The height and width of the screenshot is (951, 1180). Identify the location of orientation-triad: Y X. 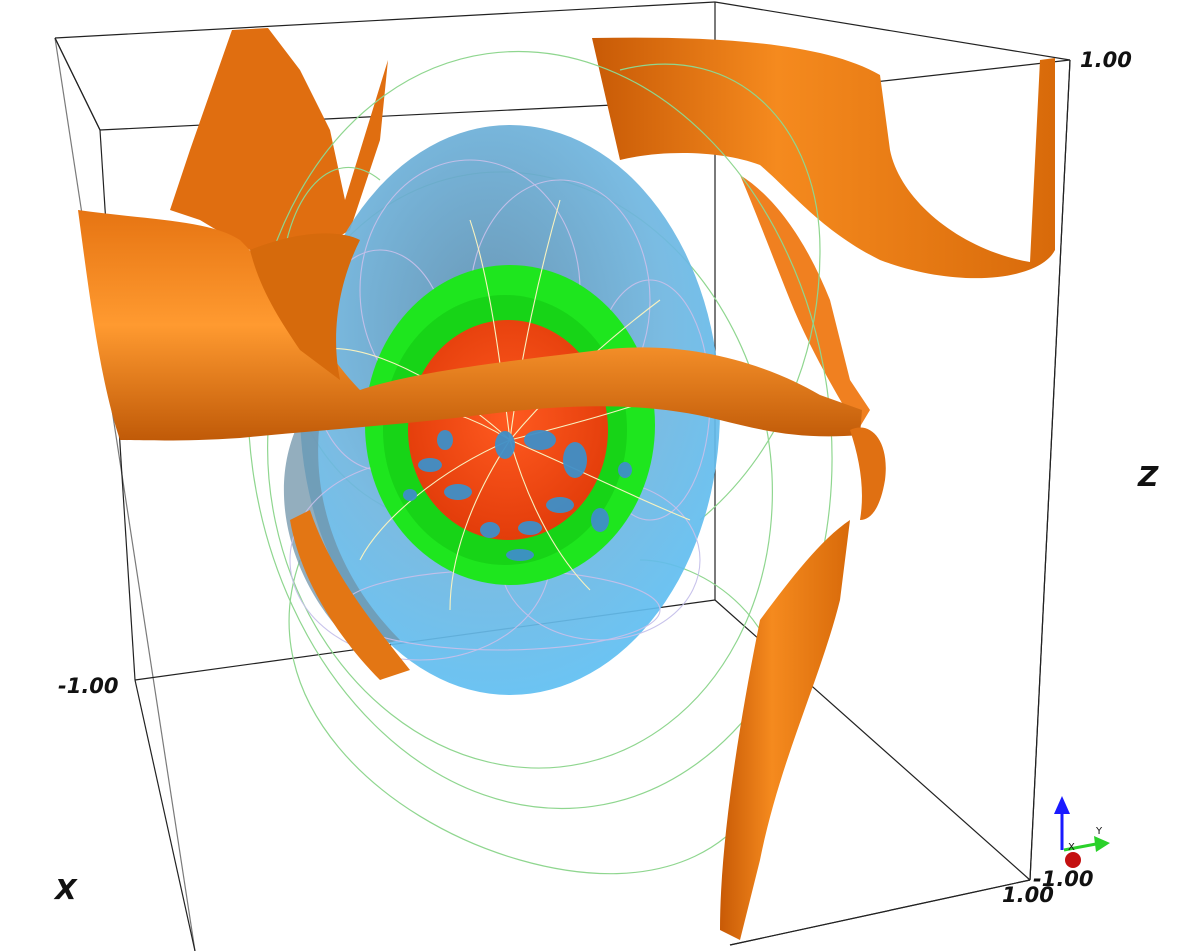
(1080, 830).